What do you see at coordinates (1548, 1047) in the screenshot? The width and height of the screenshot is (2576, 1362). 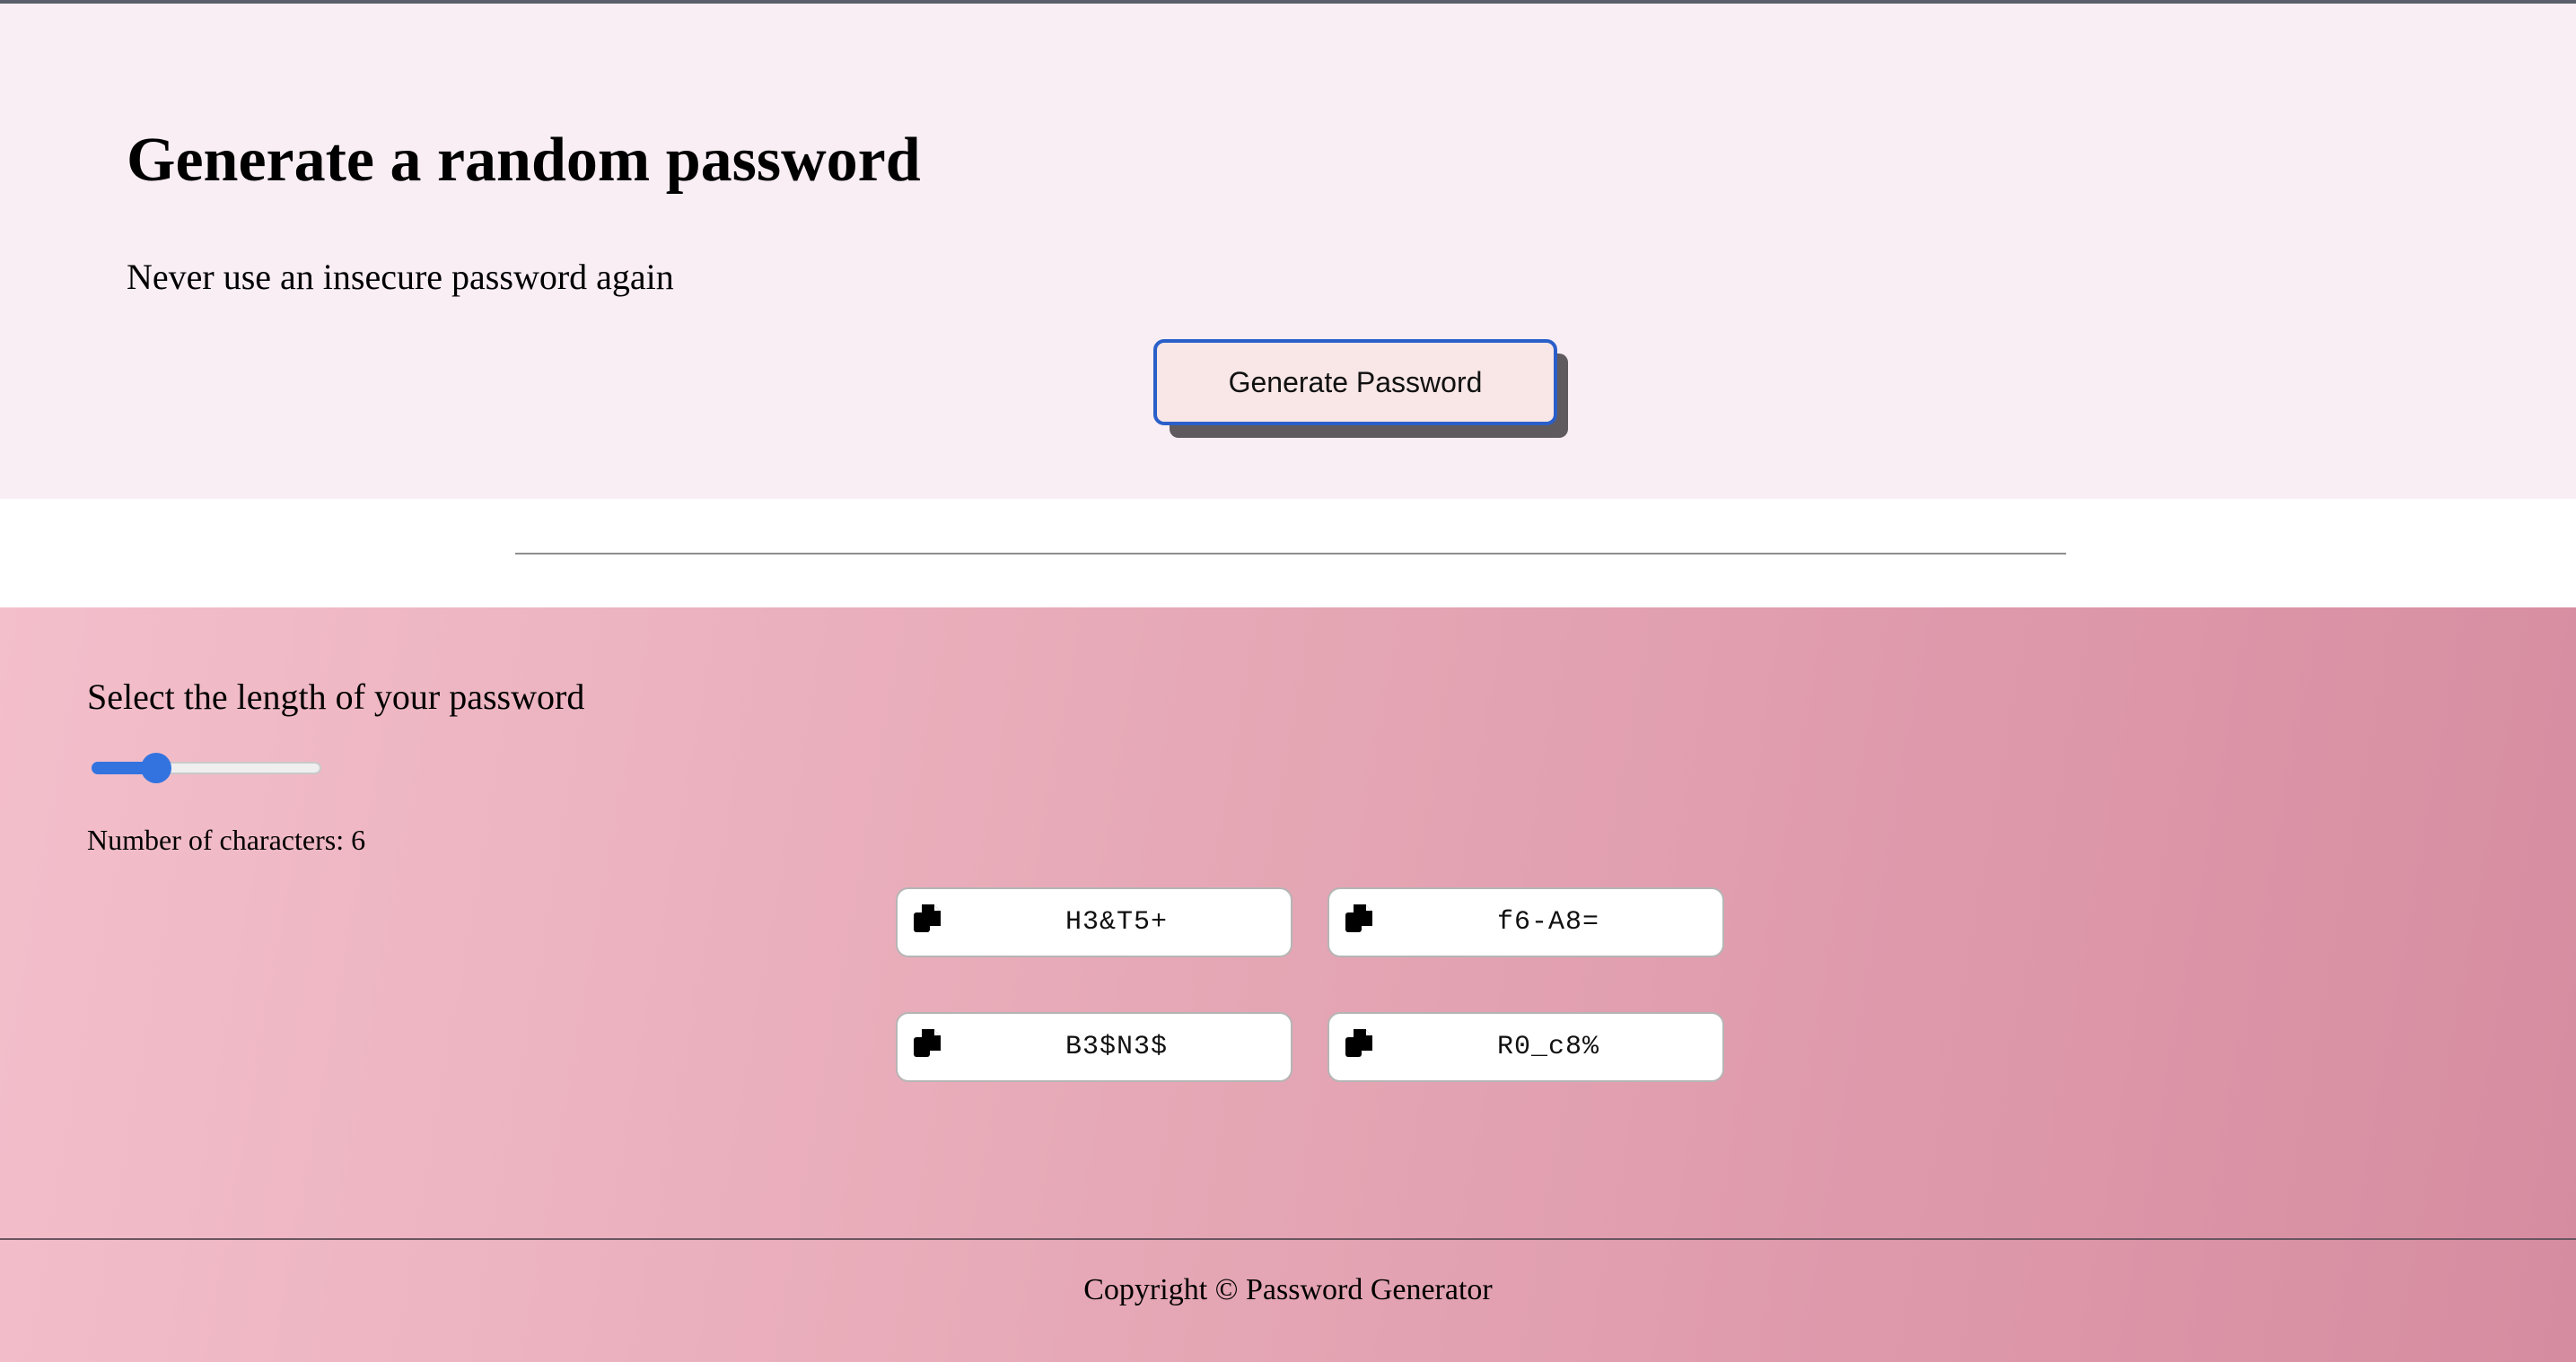 I see `password-text: R0_c8%` at bounding box center [1548, 1047].